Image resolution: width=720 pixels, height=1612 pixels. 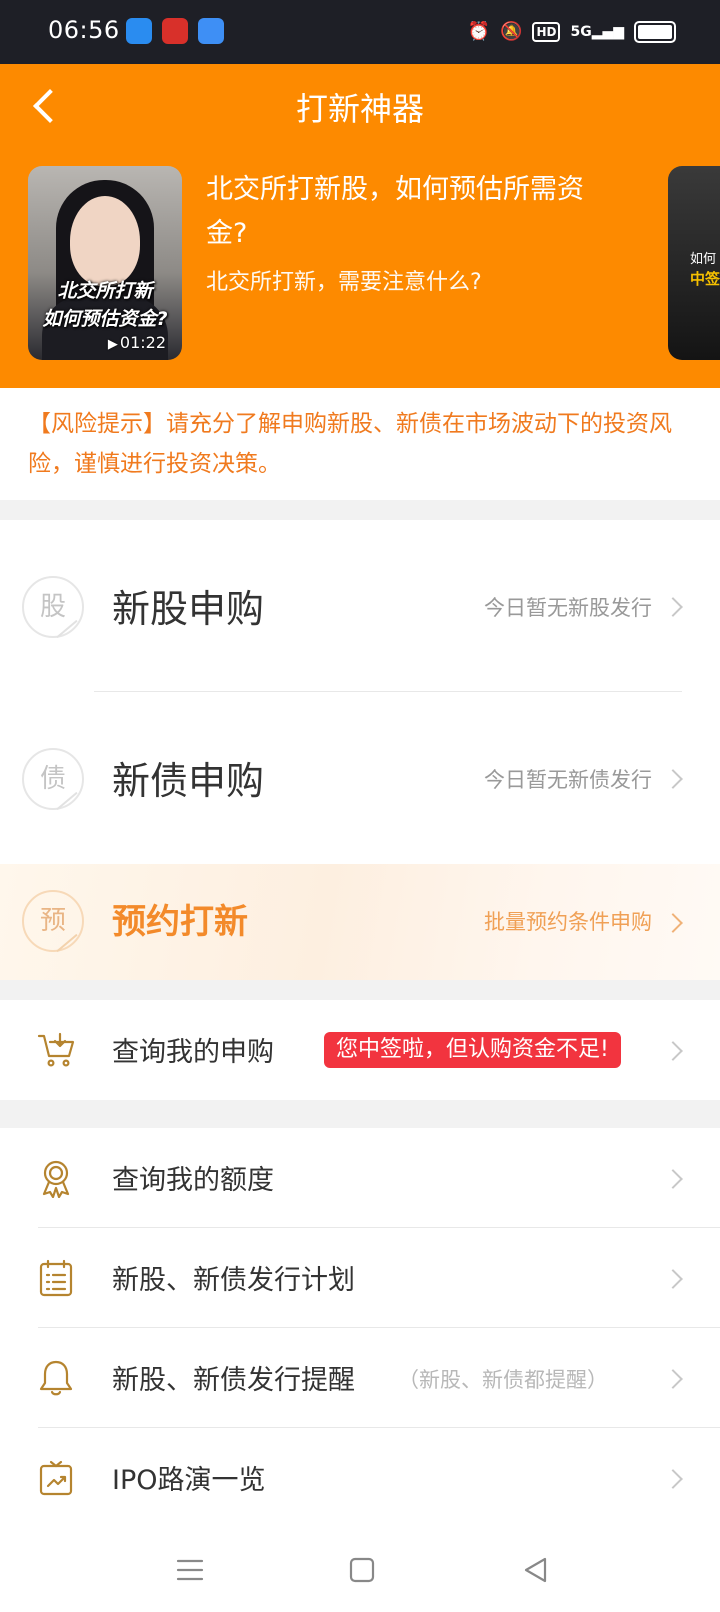 What do you see at coordinates (359, 109) in the screenshot?
I see `page-title: 打新神器` at bounding box center [359, 109].